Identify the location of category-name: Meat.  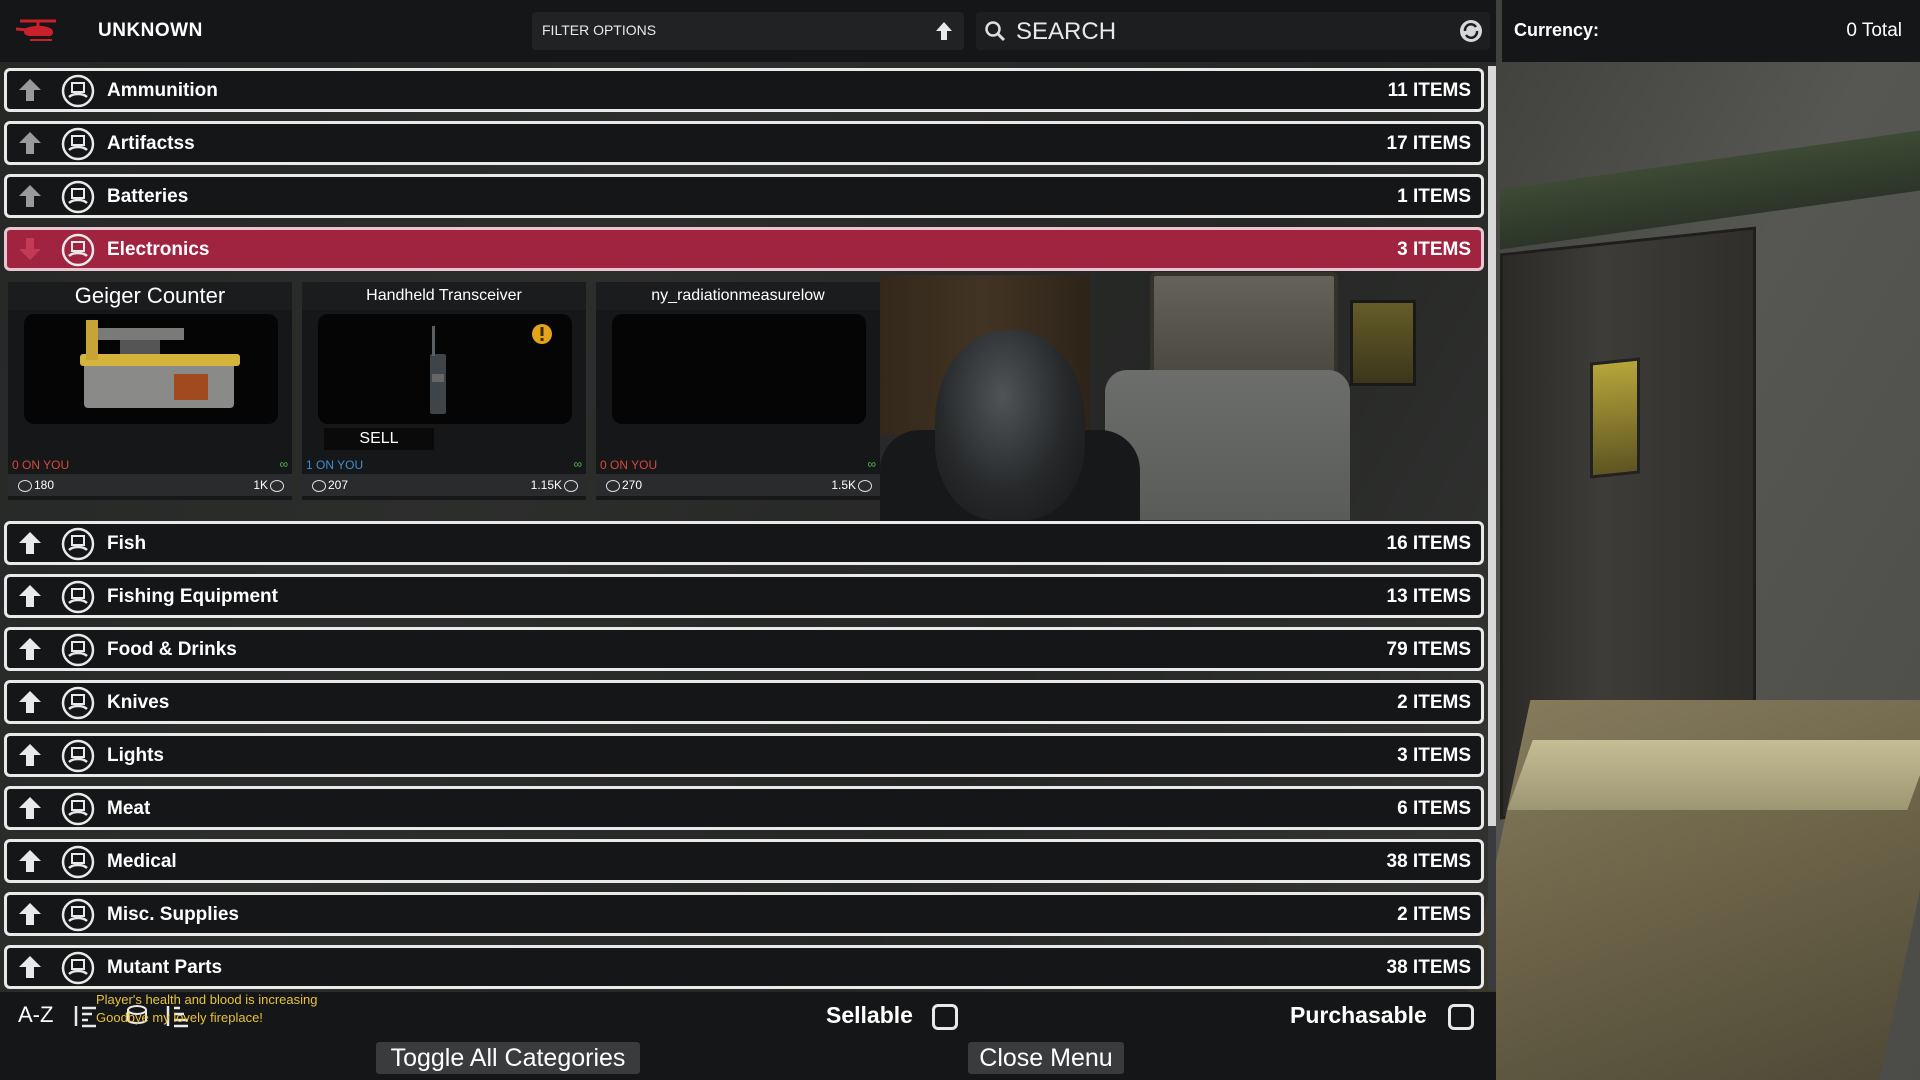
(129, 808).